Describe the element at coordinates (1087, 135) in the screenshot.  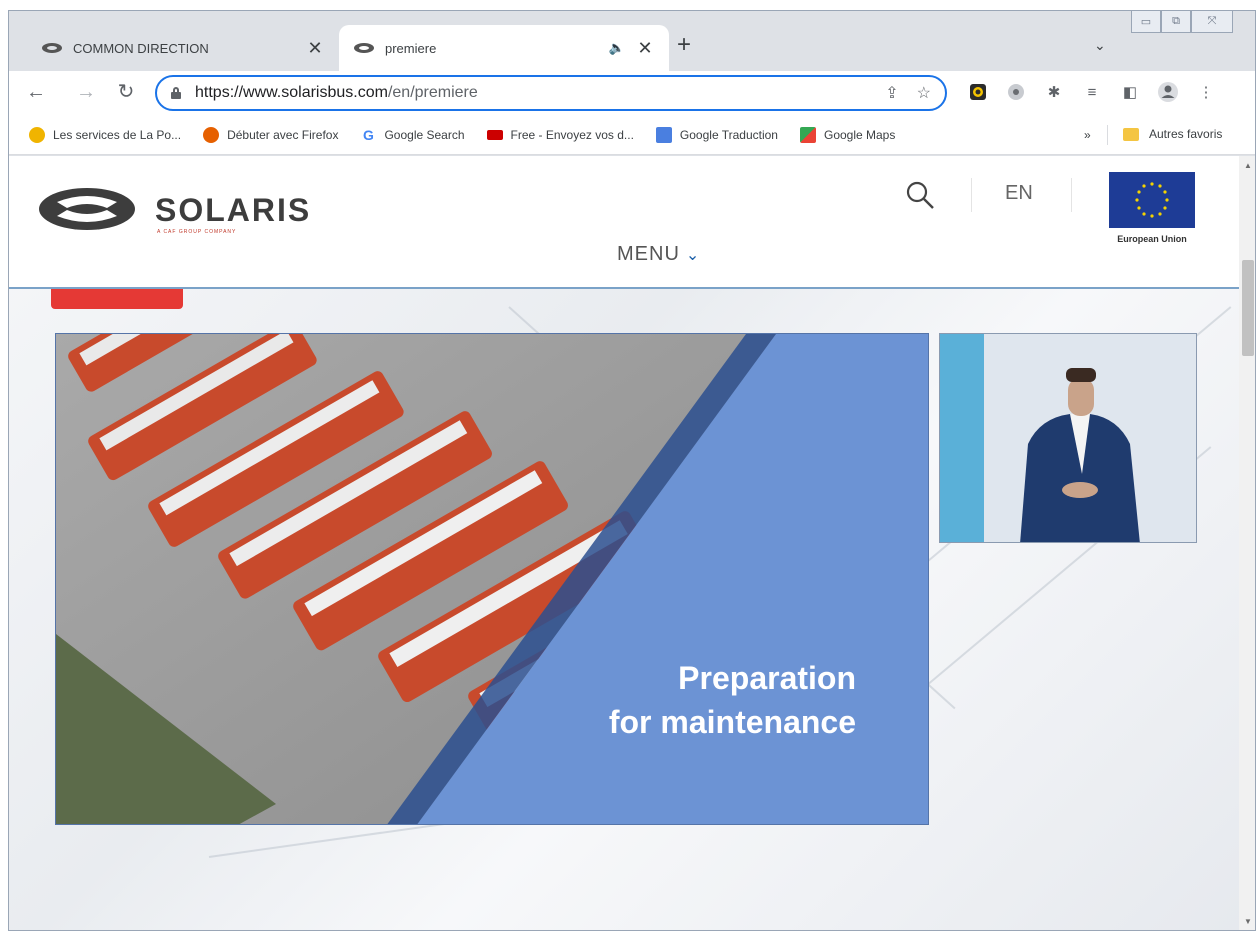
I see `bookmarks-overflow-button: »` at that location.